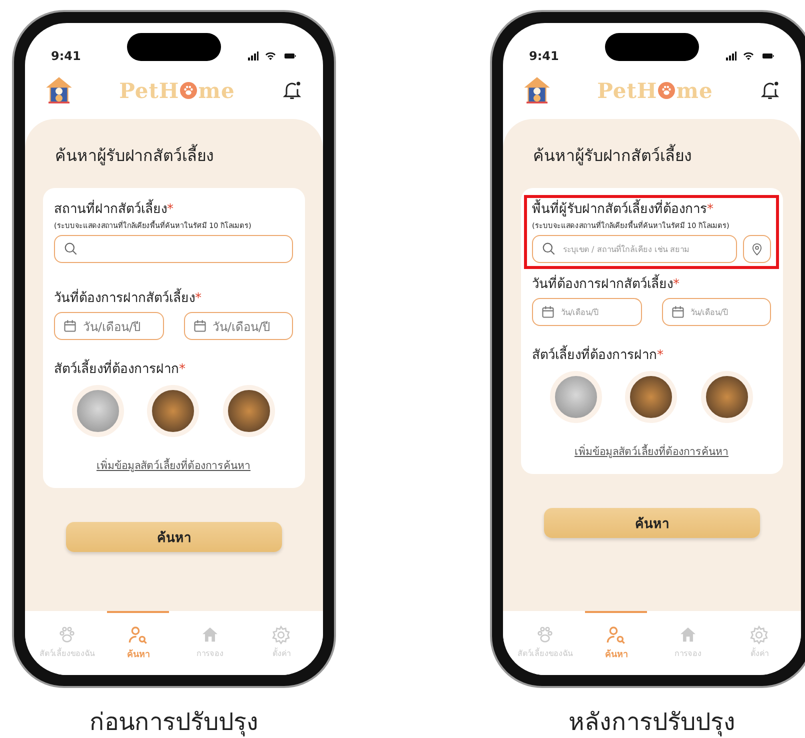  I want to click on caption-text: ก่อนการปรับปรุง, so click(174, 722).